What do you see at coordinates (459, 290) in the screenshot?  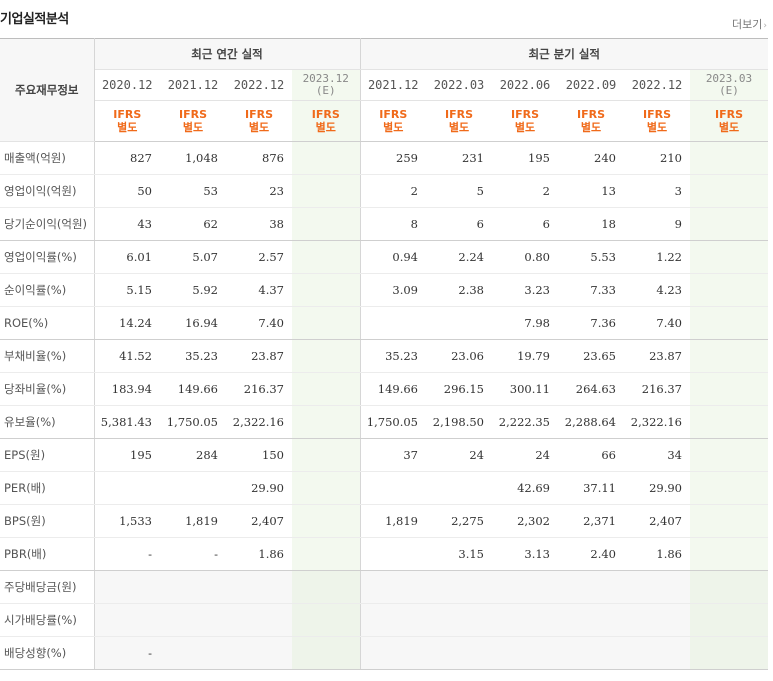 I see `table-cell: 2.38` at bounding box center [459, 290].